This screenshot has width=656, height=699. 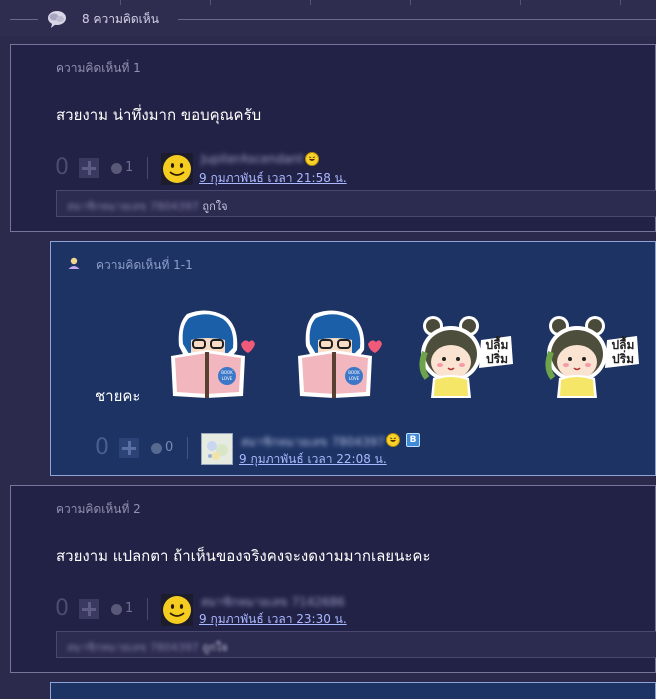 What do you see at coordinates (252, 159) in the screenshot?
I see `username-link: JupiterAscendant` at bounding box center [252, 159].